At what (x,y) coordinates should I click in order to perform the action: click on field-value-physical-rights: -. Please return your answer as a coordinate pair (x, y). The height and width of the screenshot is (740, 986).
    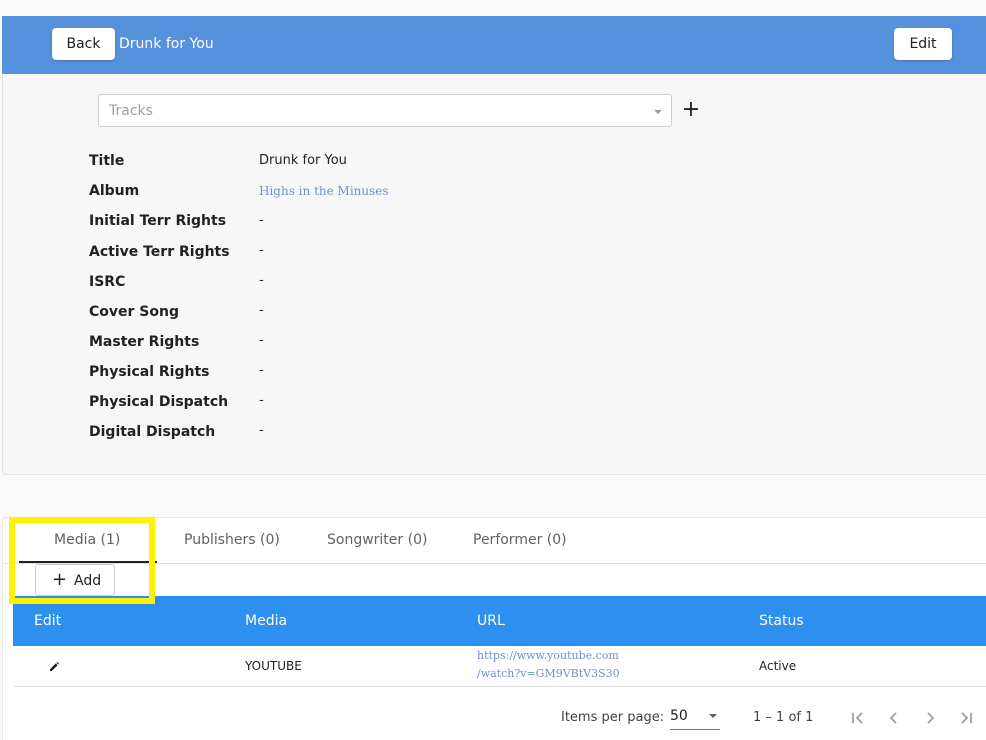
    Looking at the image, I should click on (261, 370).